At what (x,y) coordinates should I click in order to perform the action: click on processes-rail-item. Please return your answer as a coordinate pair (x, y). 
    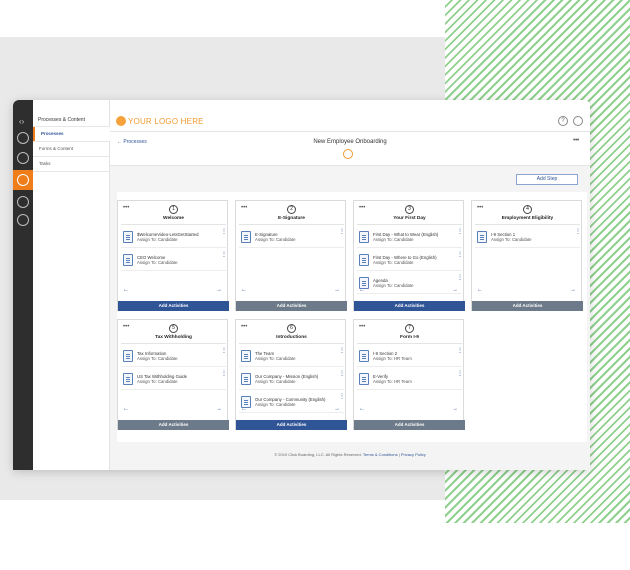
    Looking at the image, I should click on (23, 180).